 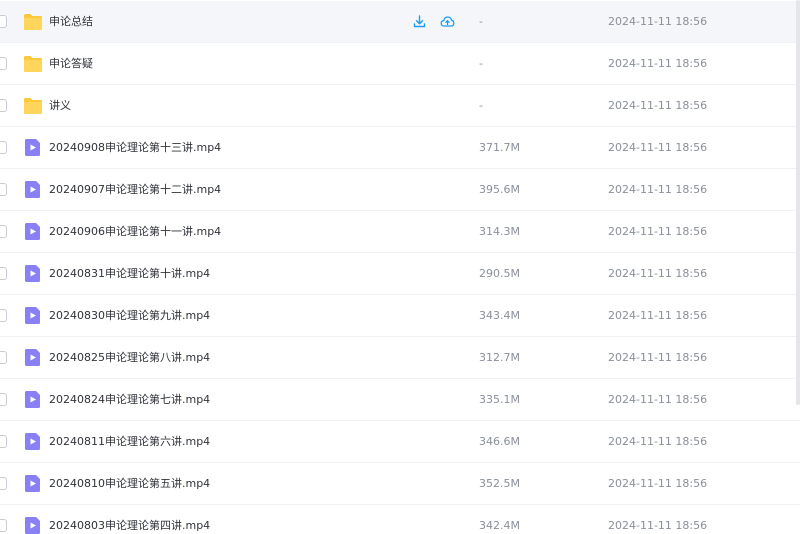 What do you see at coordinates (499, 231) in the screenshot?
I see `file-size: 314.3M` at bounding box center [499, 231].